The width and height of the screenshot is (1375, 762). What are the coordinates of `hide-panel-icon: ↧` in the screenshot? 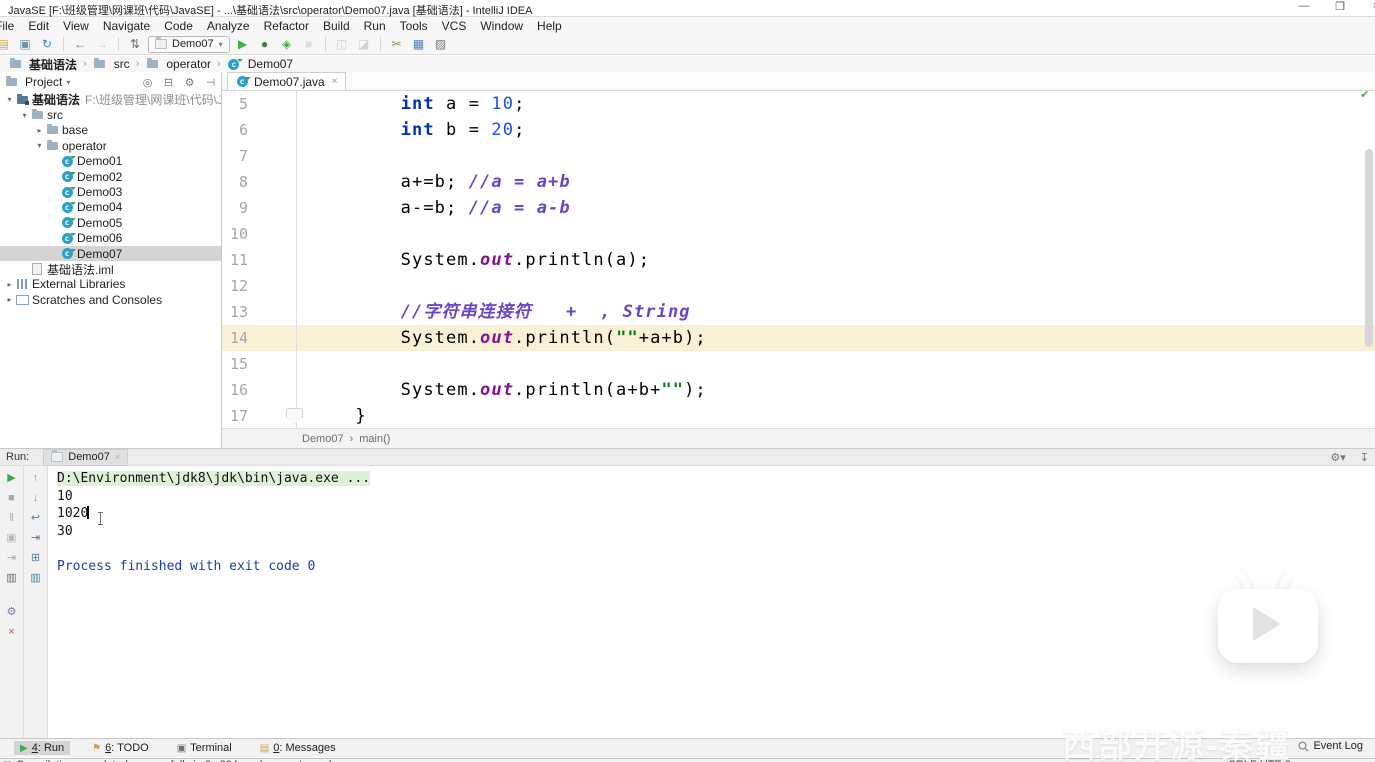 It's located at (1364, 457).